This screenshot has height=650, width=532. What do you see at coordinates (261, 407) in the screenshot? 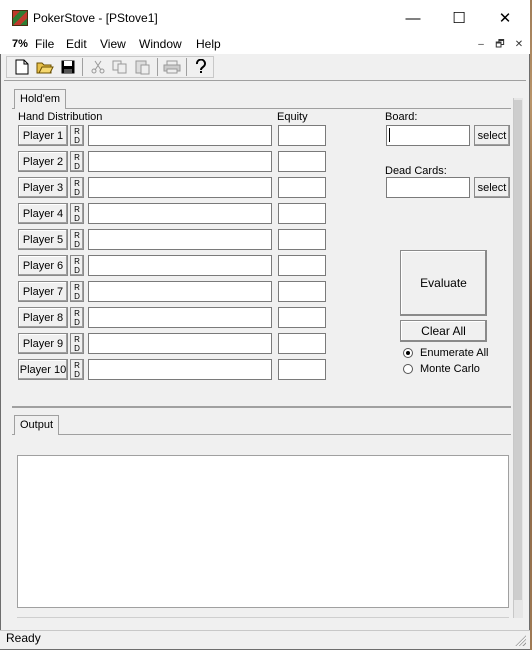
I see `pane-splitter` at bounding box center [261, 407].